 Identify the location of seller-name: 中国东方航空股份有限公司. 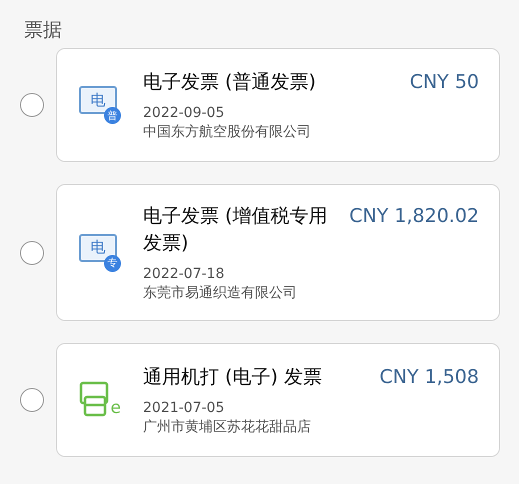
(227, 132).